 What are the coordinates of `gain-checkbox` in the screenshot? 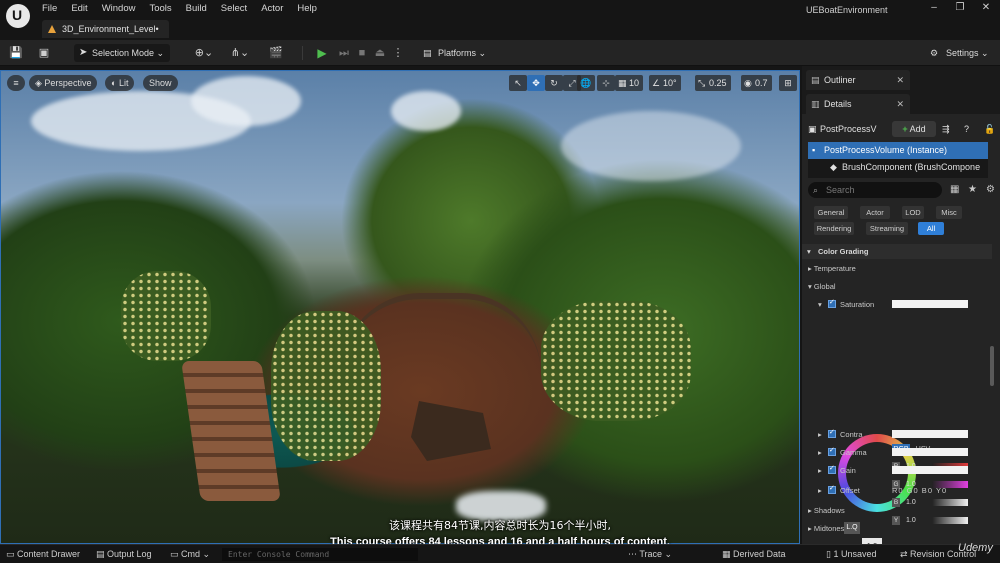 It's located at (832, 469).